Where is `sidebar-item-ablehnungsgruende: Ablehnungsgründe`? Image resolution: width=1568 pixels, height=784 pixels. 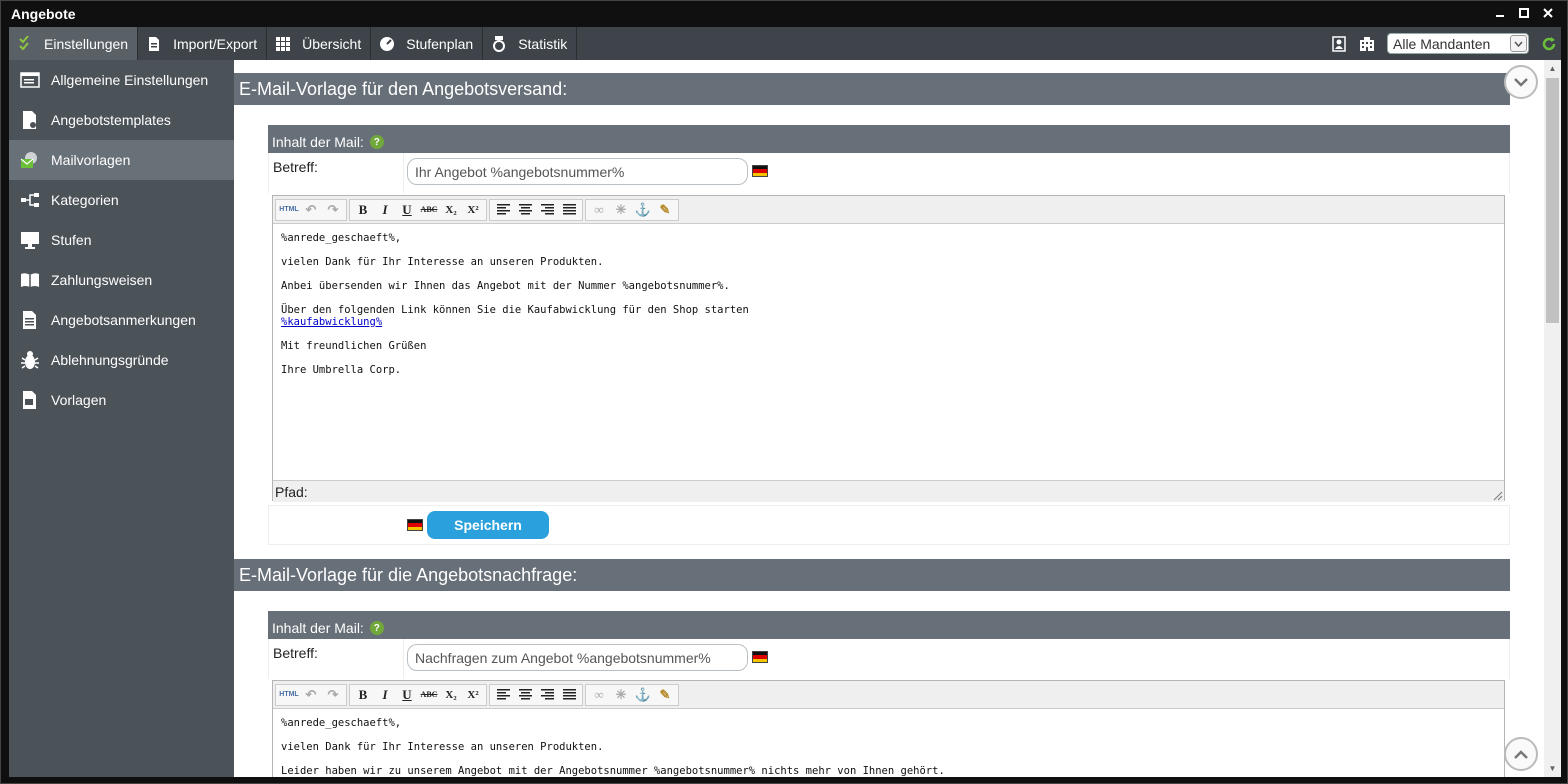 sidebar-item-ablehnungsgruende: Ablehnungsgründe is located at coordinates (121, 360).